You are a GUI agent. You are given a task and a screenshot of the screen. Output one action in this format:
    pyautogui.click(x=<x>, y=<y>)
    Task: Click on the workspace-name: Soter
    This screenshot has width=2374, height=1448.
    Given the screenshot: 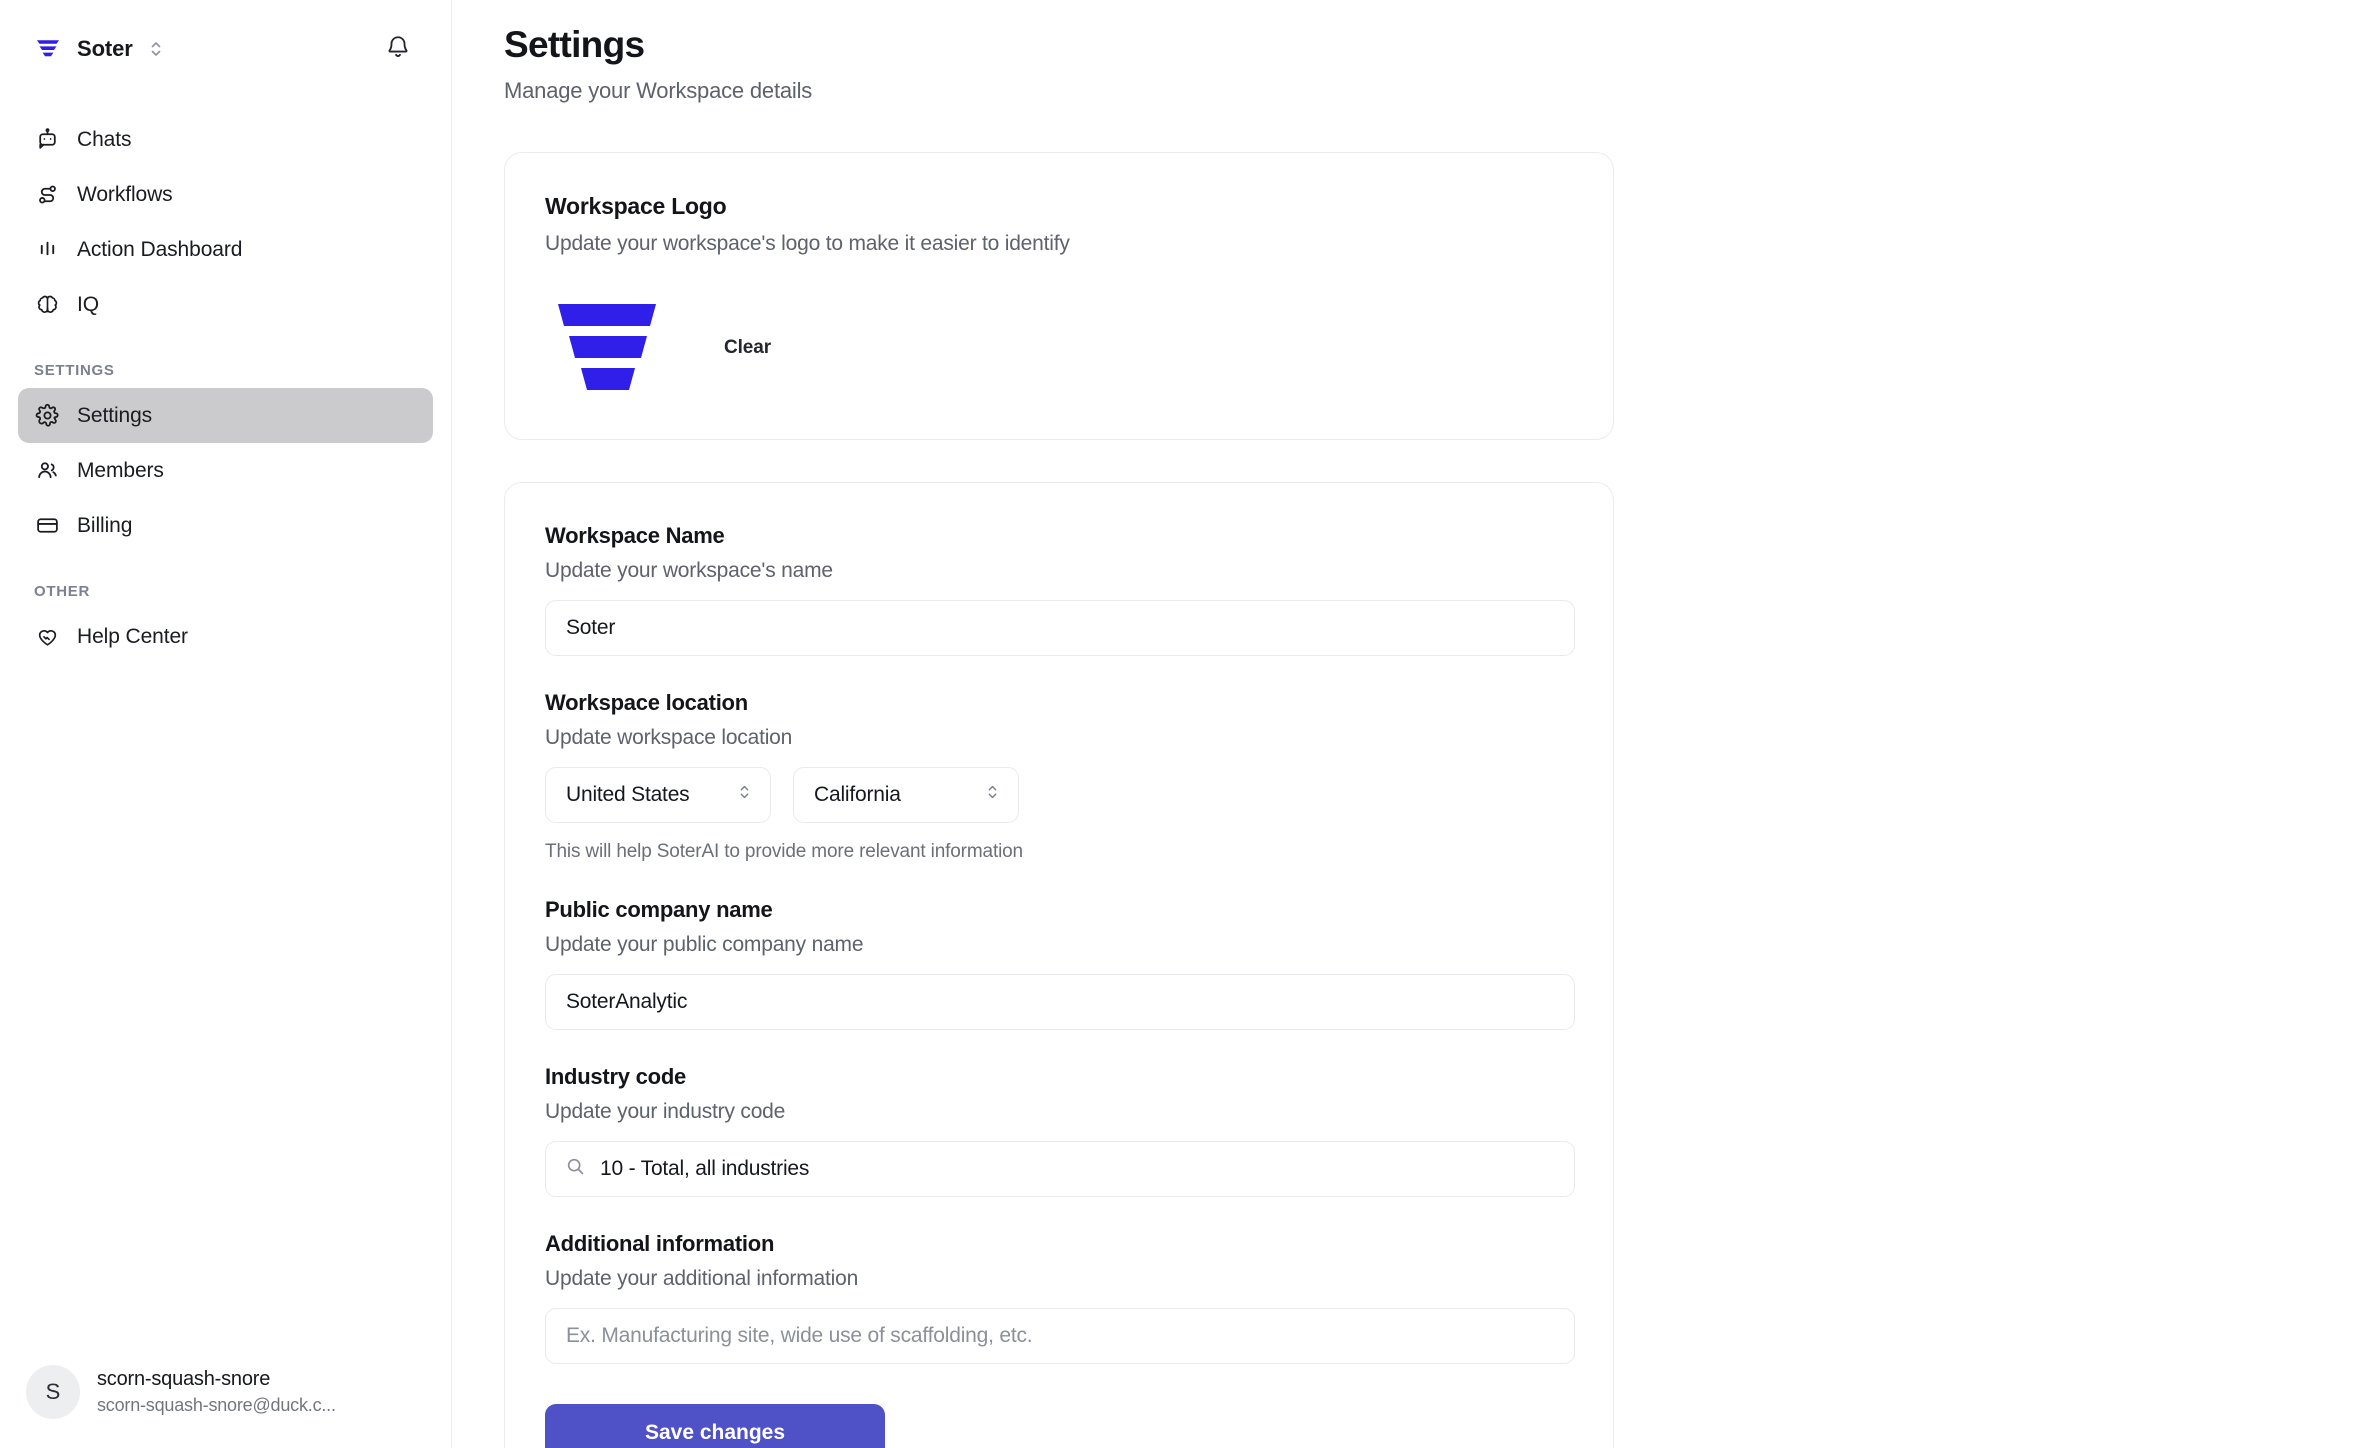 What is the action you would take?
    pyautogui.click(x=105, y=48)
    